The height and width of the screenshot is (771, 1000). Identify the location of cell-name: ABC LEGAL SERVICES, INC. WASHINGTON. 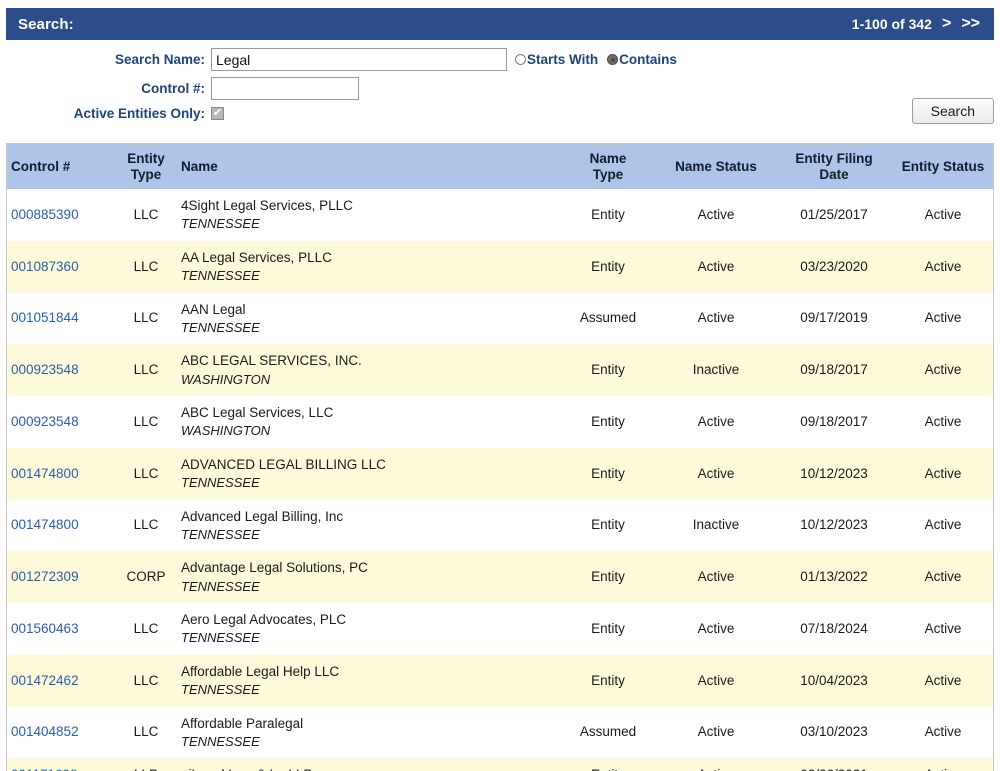
(368, 370).